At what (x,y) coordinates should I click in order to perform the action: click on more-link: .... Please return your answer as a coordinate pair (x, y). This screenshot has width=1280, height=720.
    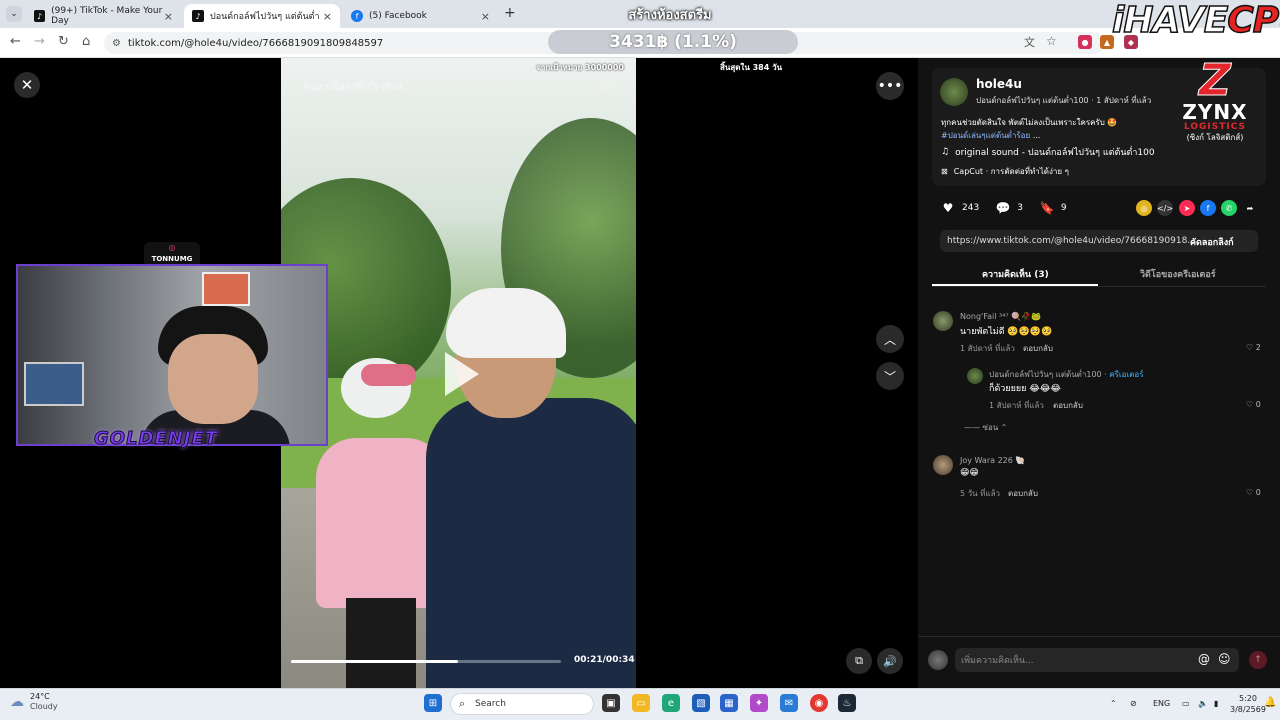
    Looking at the image, I should click on (1035, 135).